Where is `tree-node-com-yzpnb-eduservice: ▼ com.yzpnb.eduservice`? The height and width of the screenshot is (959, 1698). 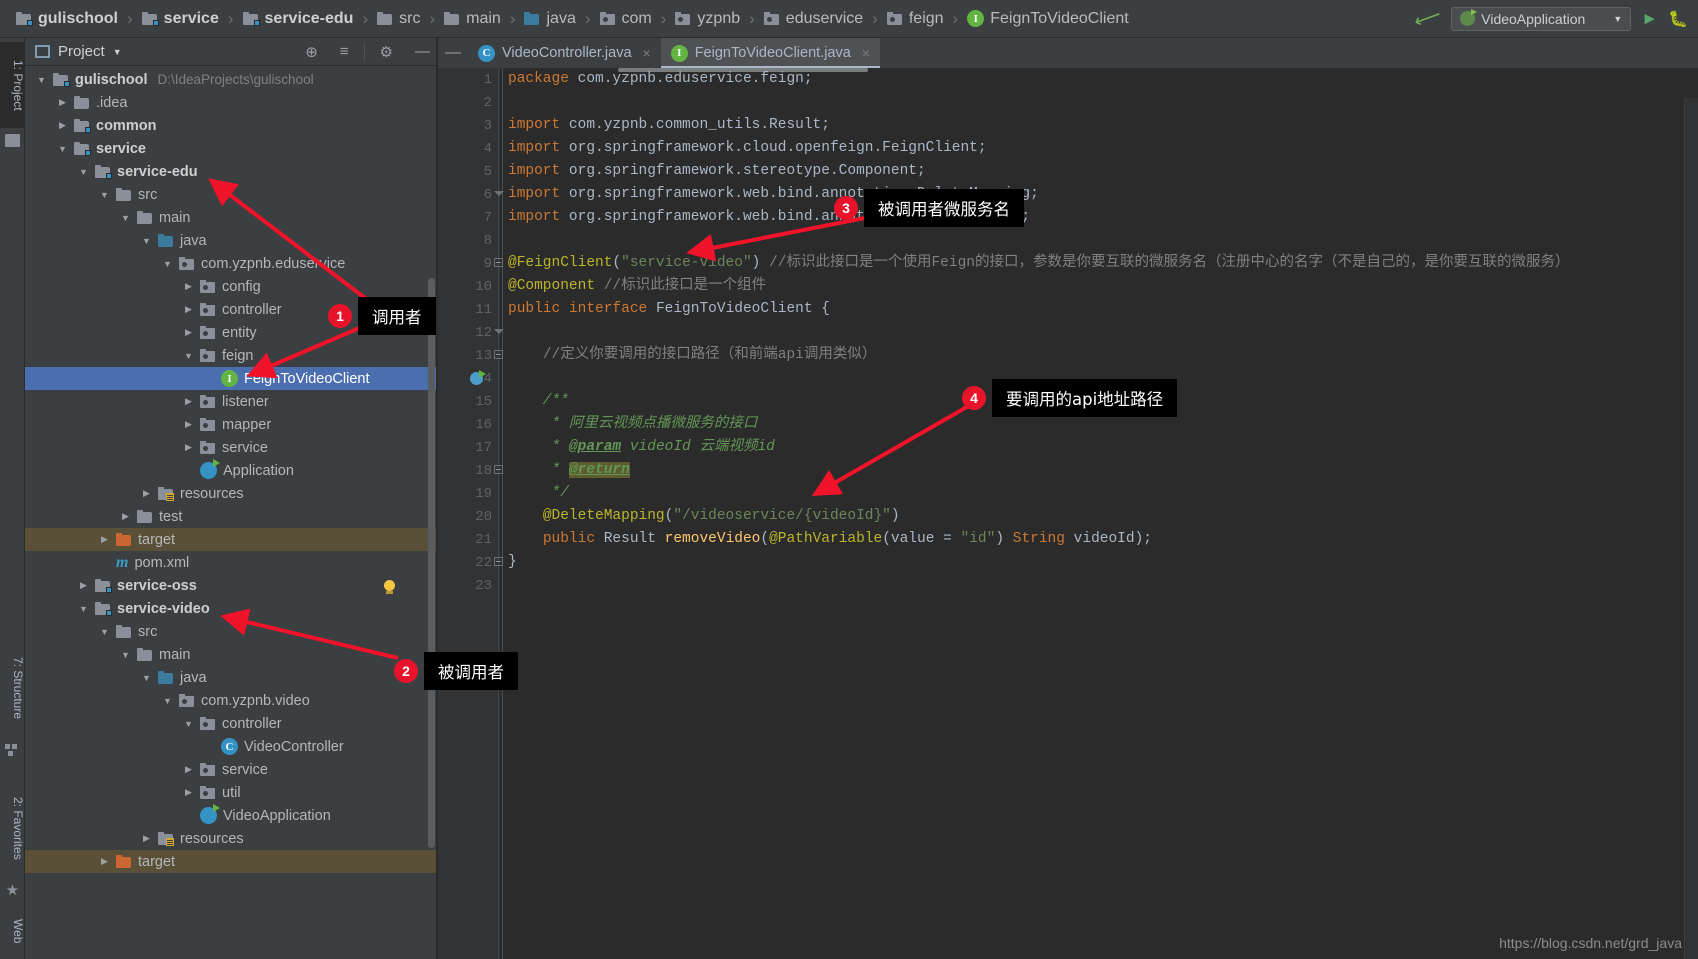 tree-node-com-yzpnb-eduservice: ▼ com.yzpnb.eduservice is located at coordinates (231, 263).